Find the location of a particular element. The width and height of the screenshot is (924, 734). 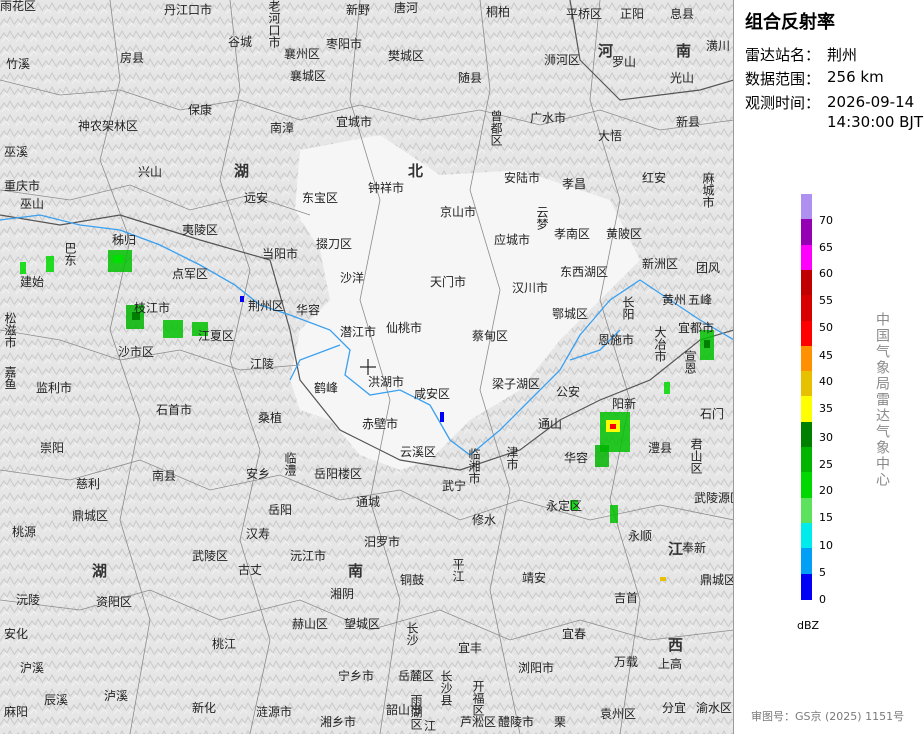

city-label: 桃源 is located at coordinates (24, 532).